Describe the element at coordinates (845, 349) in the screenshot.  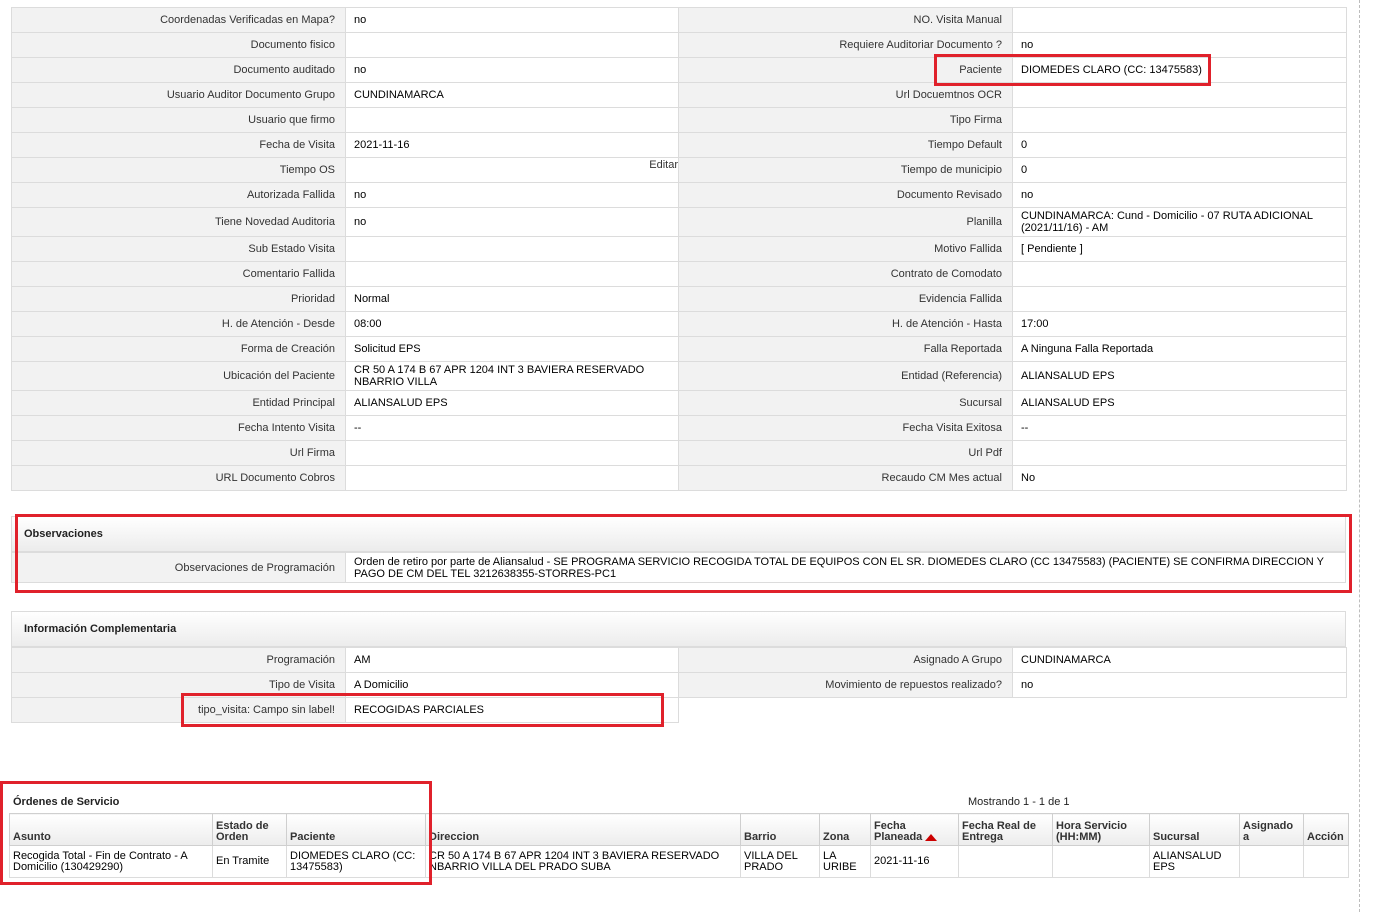
I see `falla-reportada-label: Falla Reportada` at that location.